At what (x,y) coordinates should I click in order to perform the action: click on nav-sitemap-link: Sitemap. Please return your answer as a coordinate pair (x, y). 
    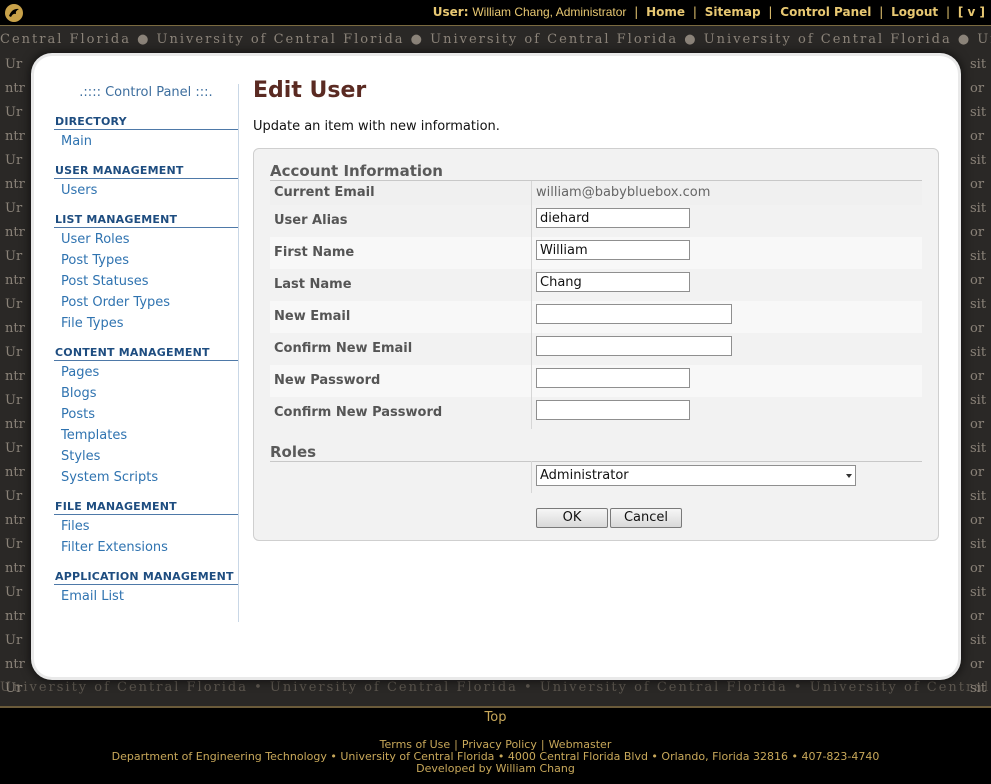
    Looking at the image, I should click on (733, 12).